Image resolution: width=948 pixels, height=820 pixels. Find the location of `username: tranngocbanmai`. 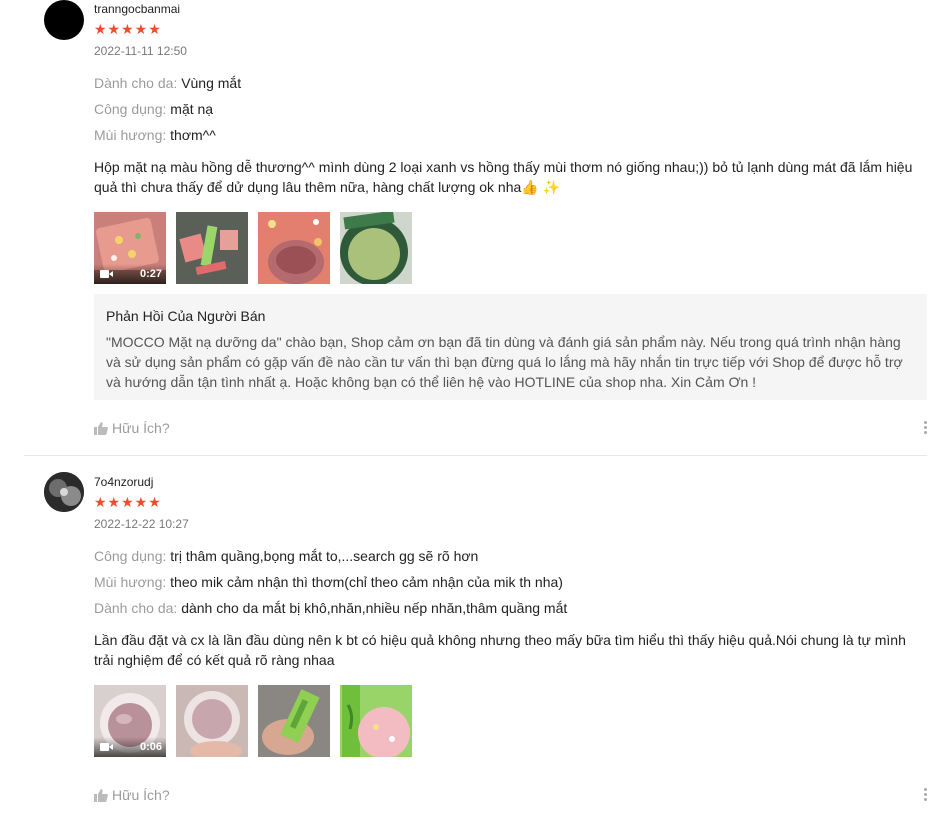

username: tranngocbanmai is located at coordinates (137, 9).